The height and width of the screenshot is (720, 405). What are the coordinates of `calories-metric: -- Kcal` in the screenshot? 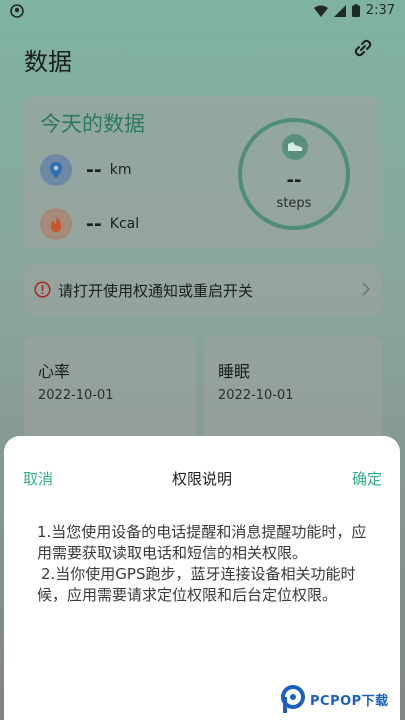 It's located at (89, 224).